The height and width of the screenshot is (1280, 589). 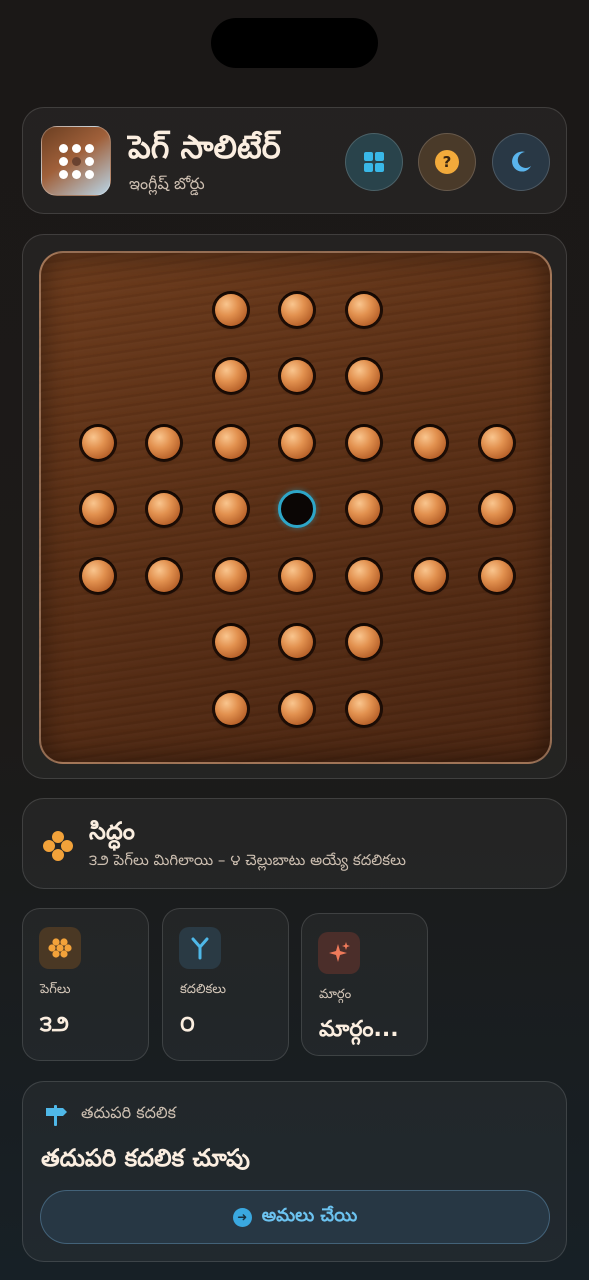 I want to click on board-select-button, so click(x=374, y=162).